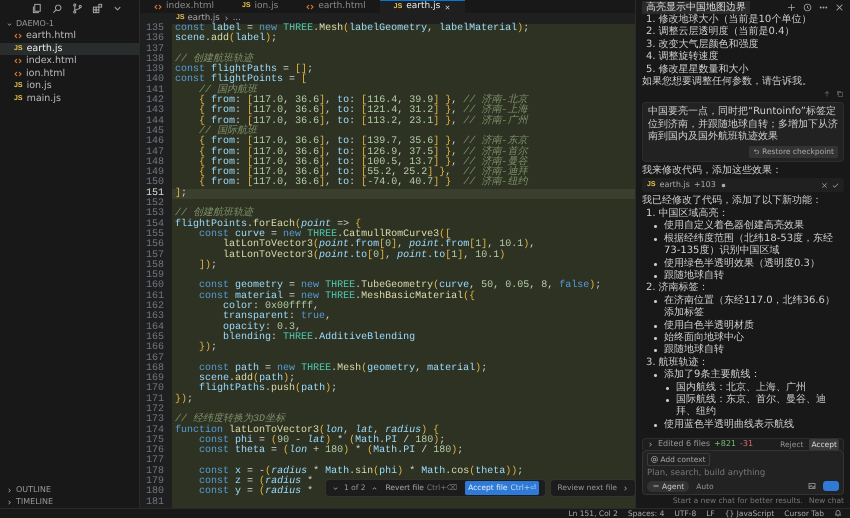 Image resolution: width=850 pixels, height=518 pixels. What do you see at coordinates (704, 338) in the screenshot?
I see `list-item-text: 始终面向地球中心` at bounding box center [704, 338].